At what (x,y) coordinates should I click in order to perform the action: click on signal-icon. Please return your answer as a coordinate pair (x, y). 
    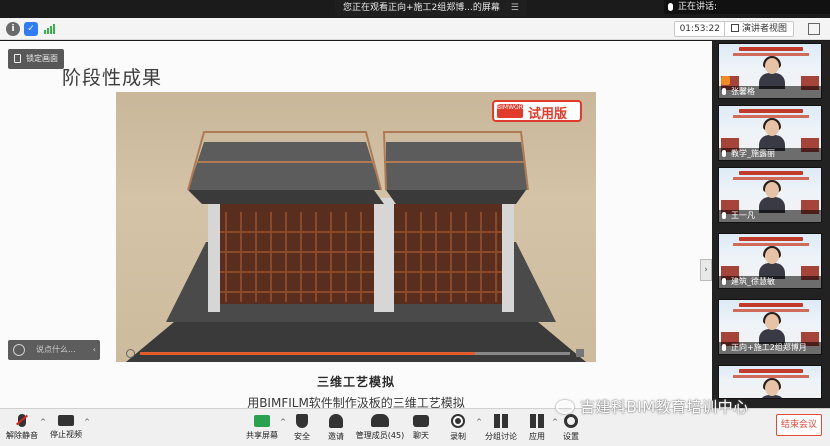
    Looking at the image, I should click on (49, 29).